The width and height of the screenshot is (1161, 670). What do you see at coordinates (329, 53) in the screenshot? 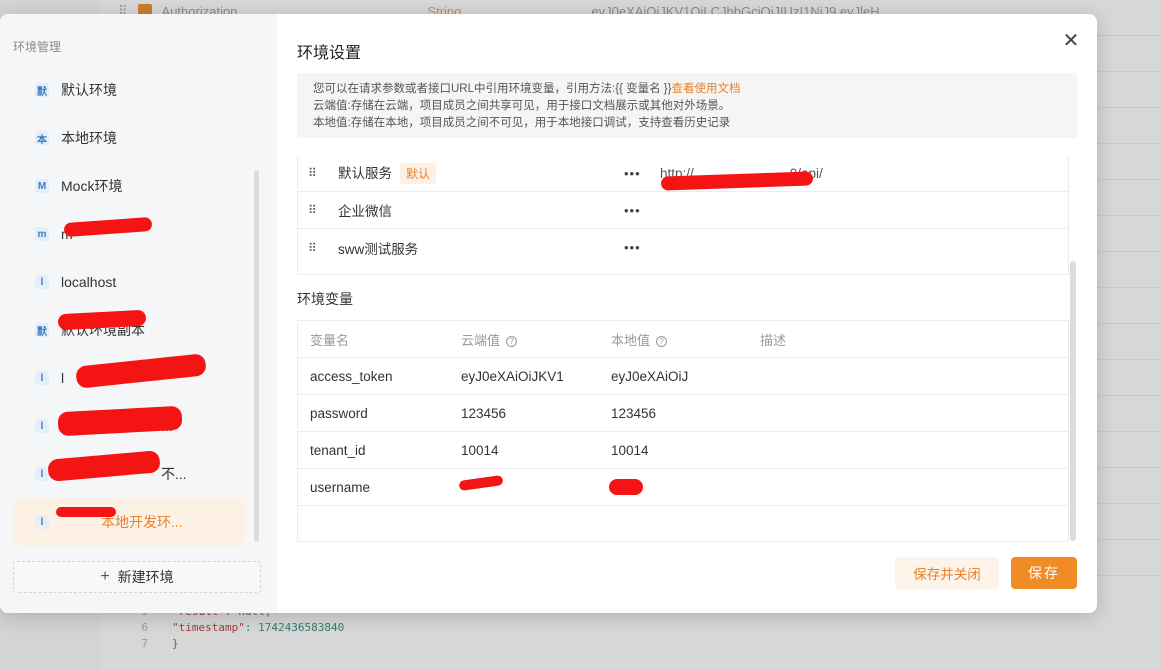
I see `page-title: 环境设置` at bounding box center [329, 53].